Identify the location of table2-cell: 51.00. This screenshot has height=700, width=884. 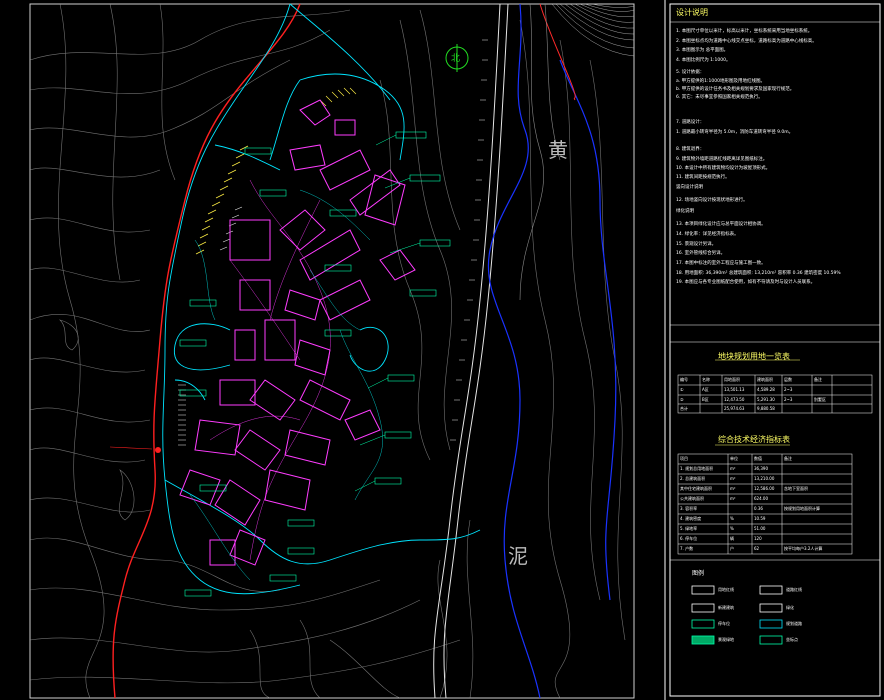
(760, 528).